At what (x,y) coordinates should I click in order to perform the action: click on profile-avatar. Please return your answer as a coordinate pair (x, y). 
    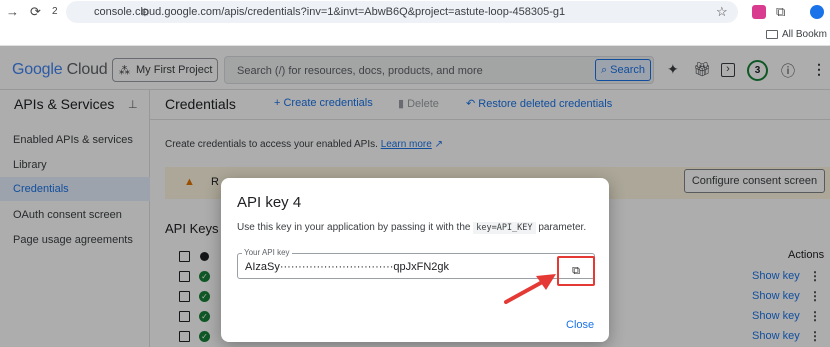
    Looking at the image, I should click on (817, 12).